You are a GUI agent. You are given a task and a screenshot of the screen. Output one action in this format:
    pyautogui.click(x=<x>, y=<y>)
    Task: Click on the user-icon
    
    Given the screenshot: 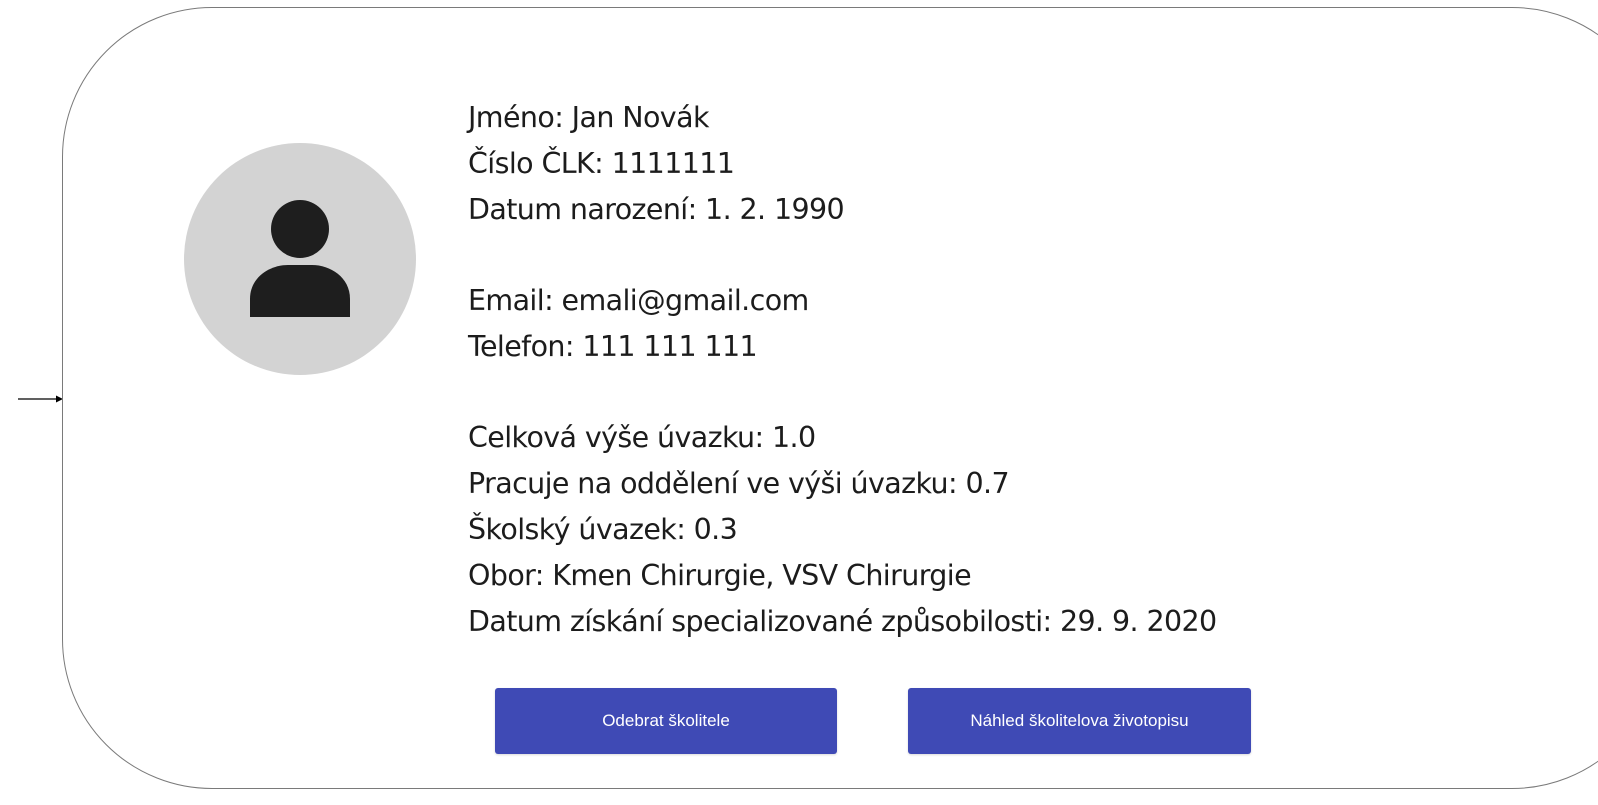 What is the action you would take?
    pyautogui.click(x=300, y=258)
    